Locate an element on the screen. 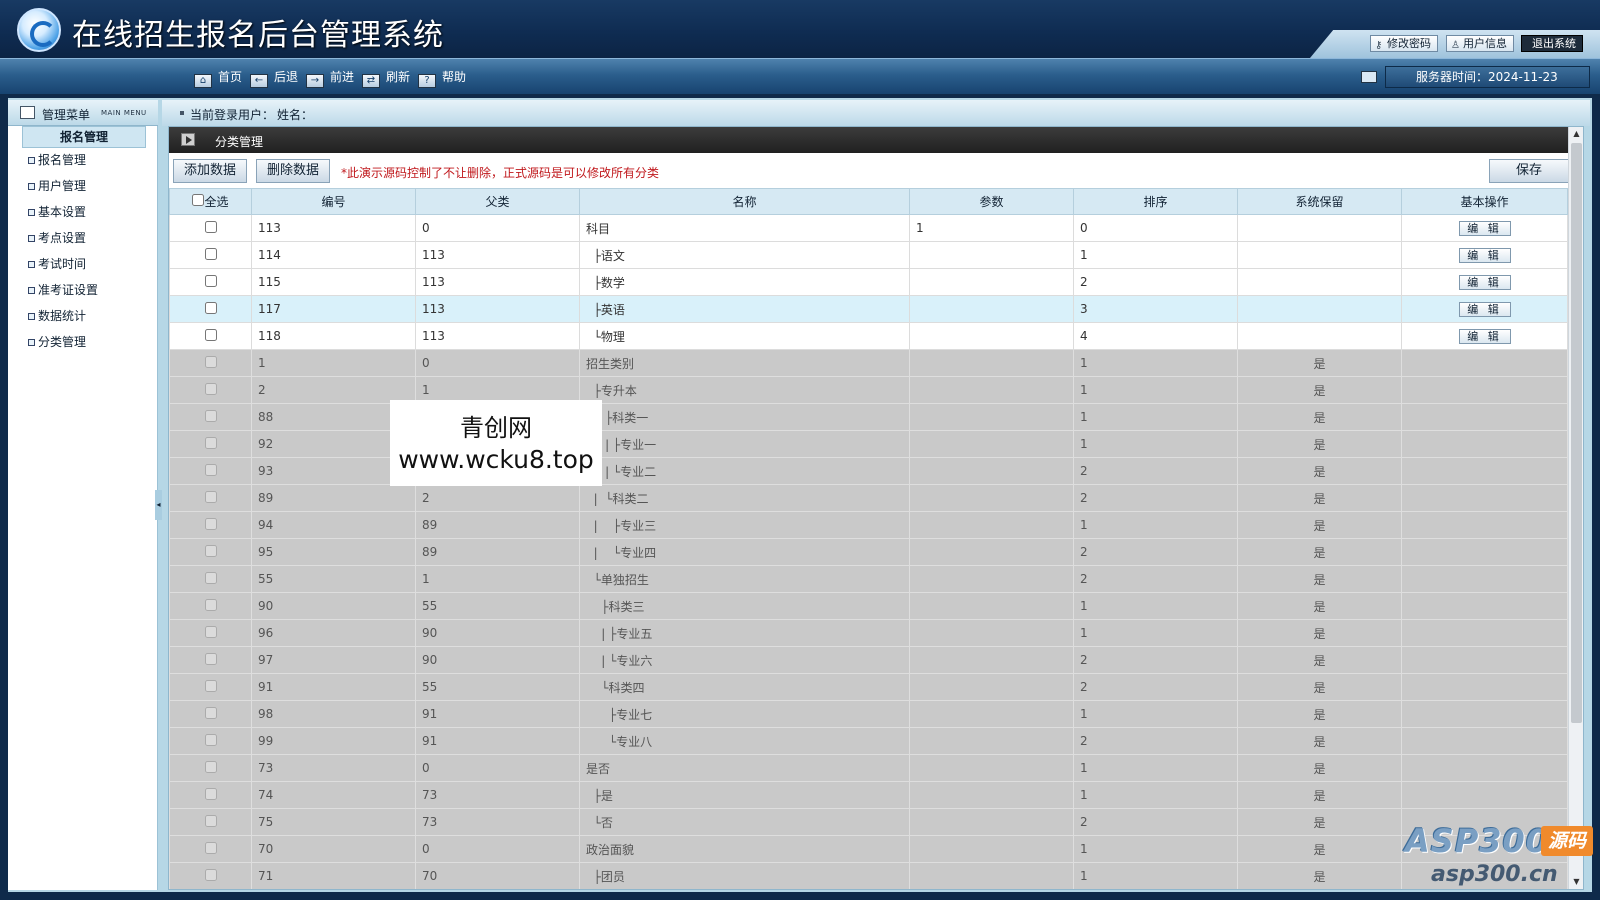 This screenshot has width=1600, height=900. toolbar-forward: → 前进 is located at coordinates (330, 78).